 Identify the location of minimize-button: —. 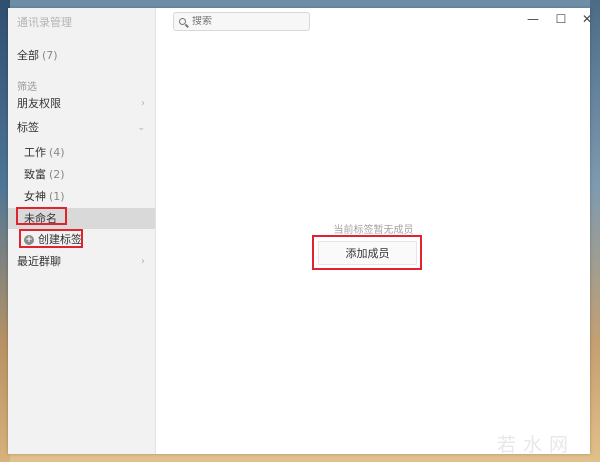
(533, 19).